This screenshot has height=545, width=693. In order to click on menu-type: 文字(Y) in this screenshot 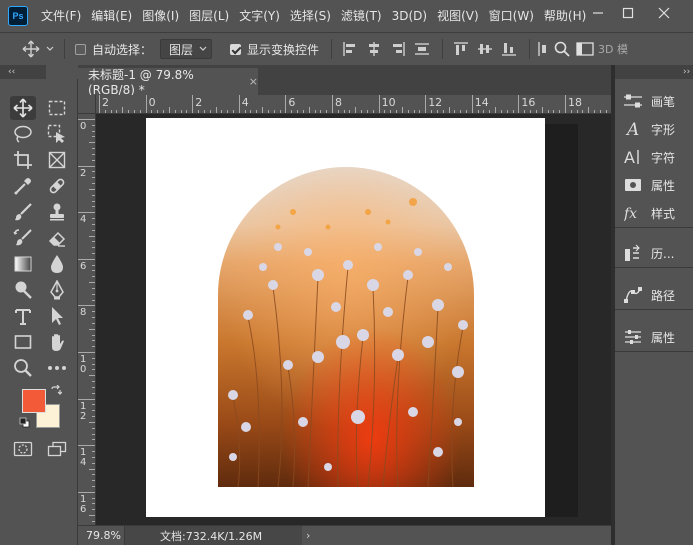, I will do `click(259, 16)`.